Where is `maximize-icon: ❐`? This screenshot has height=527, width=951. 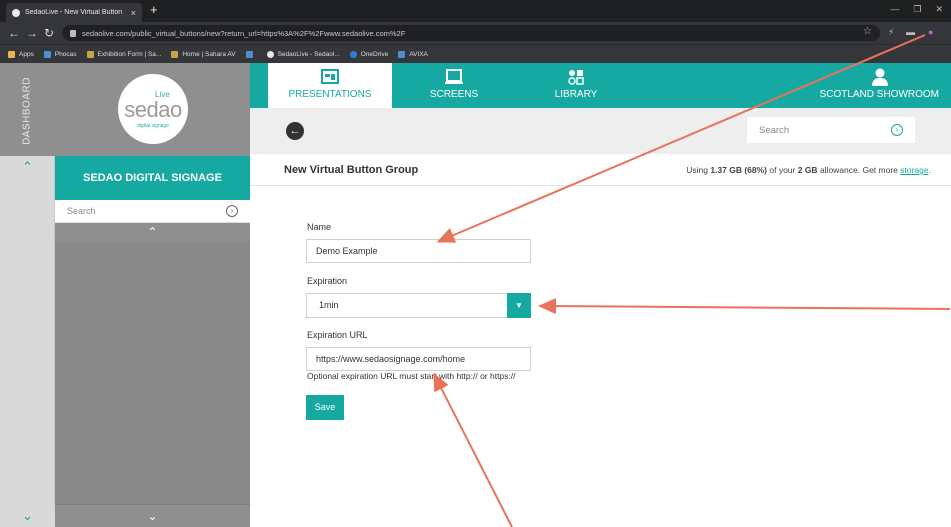
maximize-icon: ❐ is located at coordinates (917, 9).